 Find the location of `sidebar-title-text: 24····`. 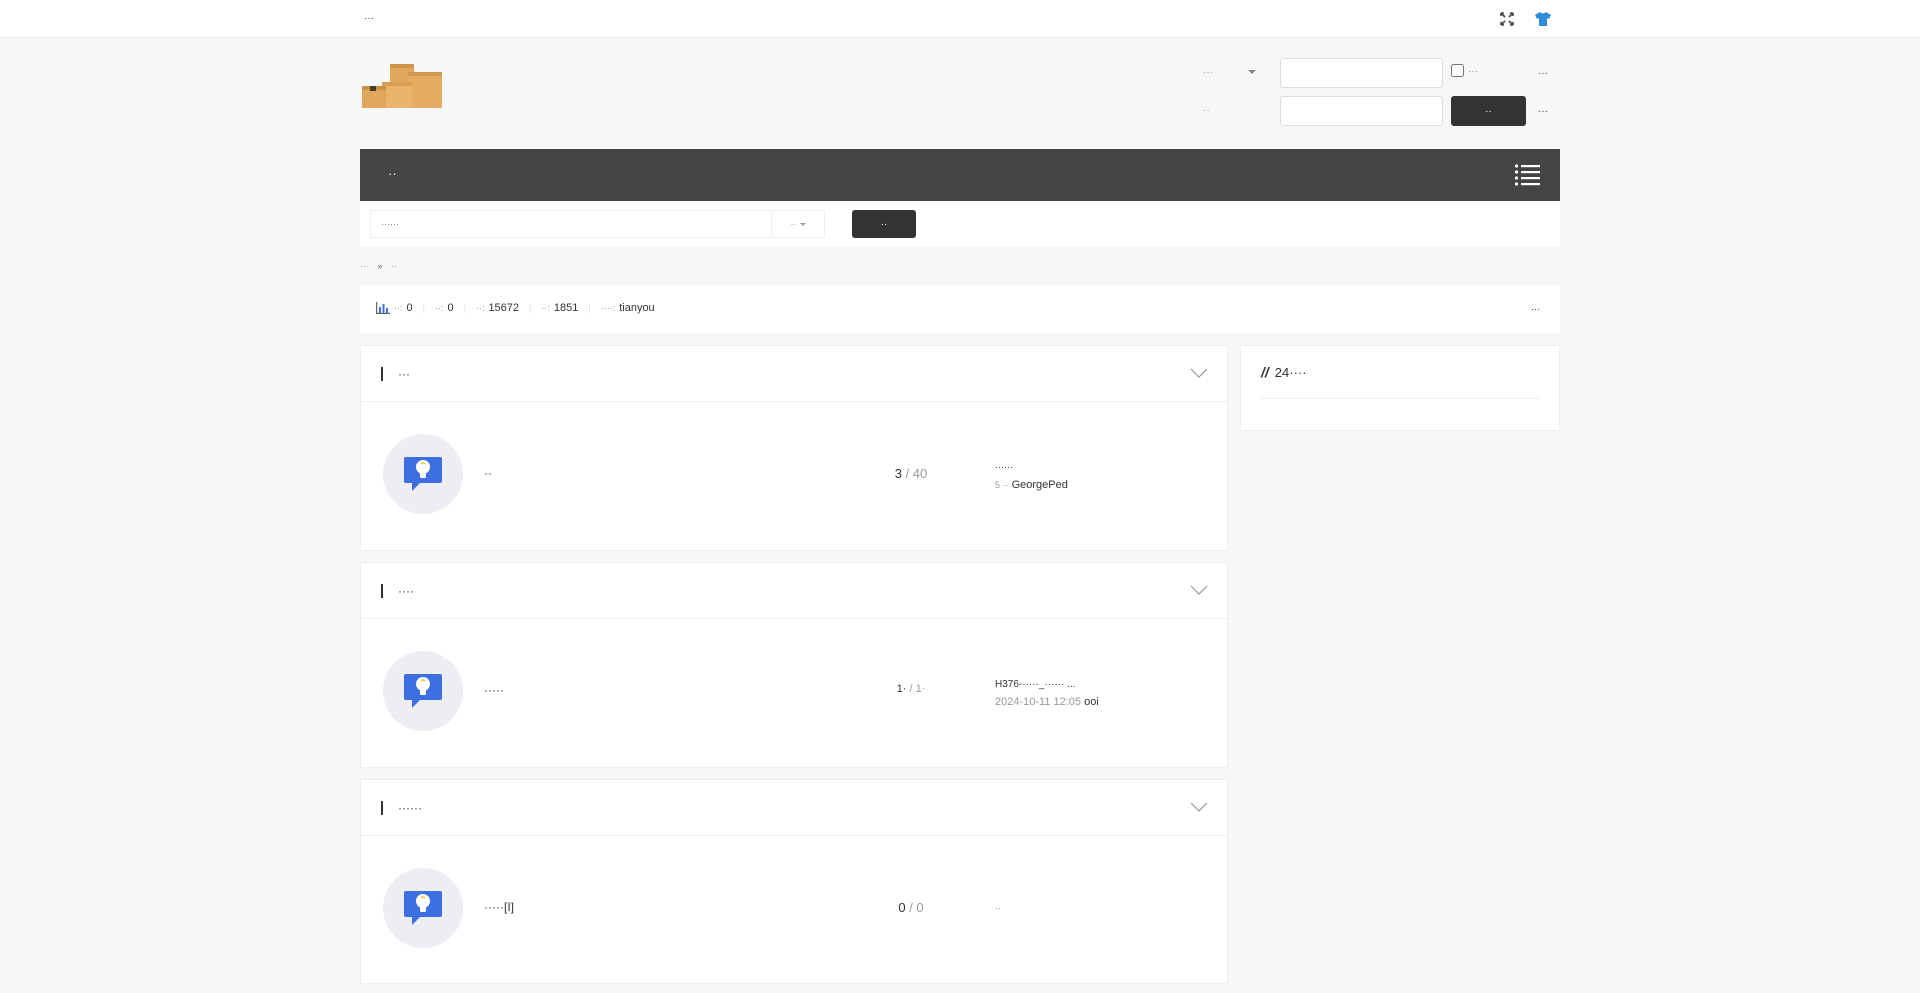

sidebar-title-text: 24···· is located at coordinates (1290, 372).